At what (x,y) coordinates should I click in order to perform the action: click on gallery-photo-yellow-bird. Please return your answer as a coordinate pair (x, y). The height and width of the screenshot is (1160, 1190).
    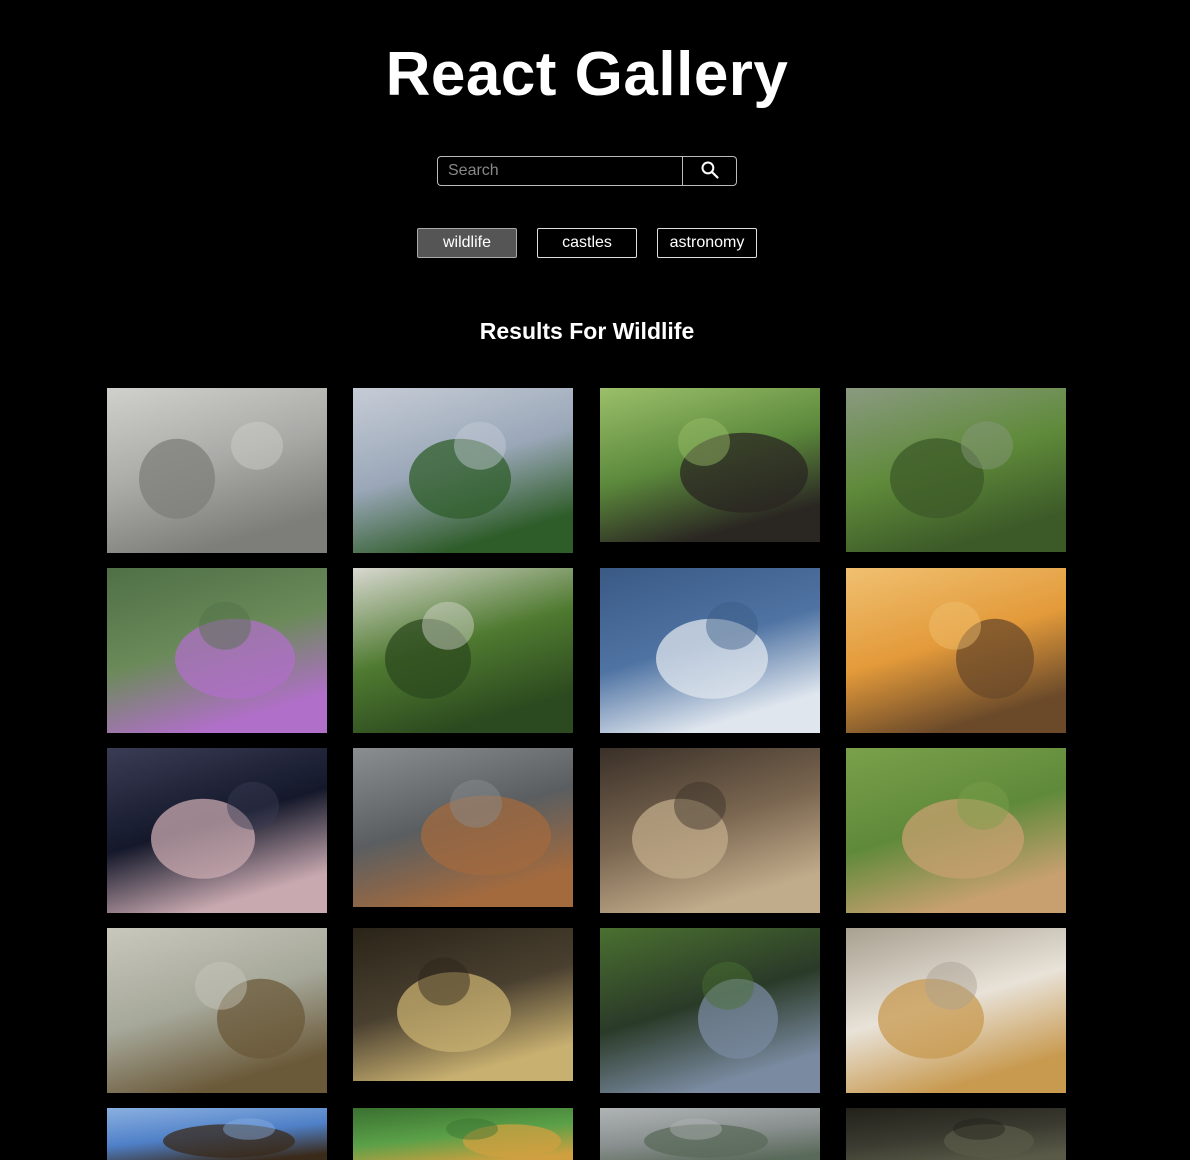
    Looking at the image, I should click on (463, 1134).